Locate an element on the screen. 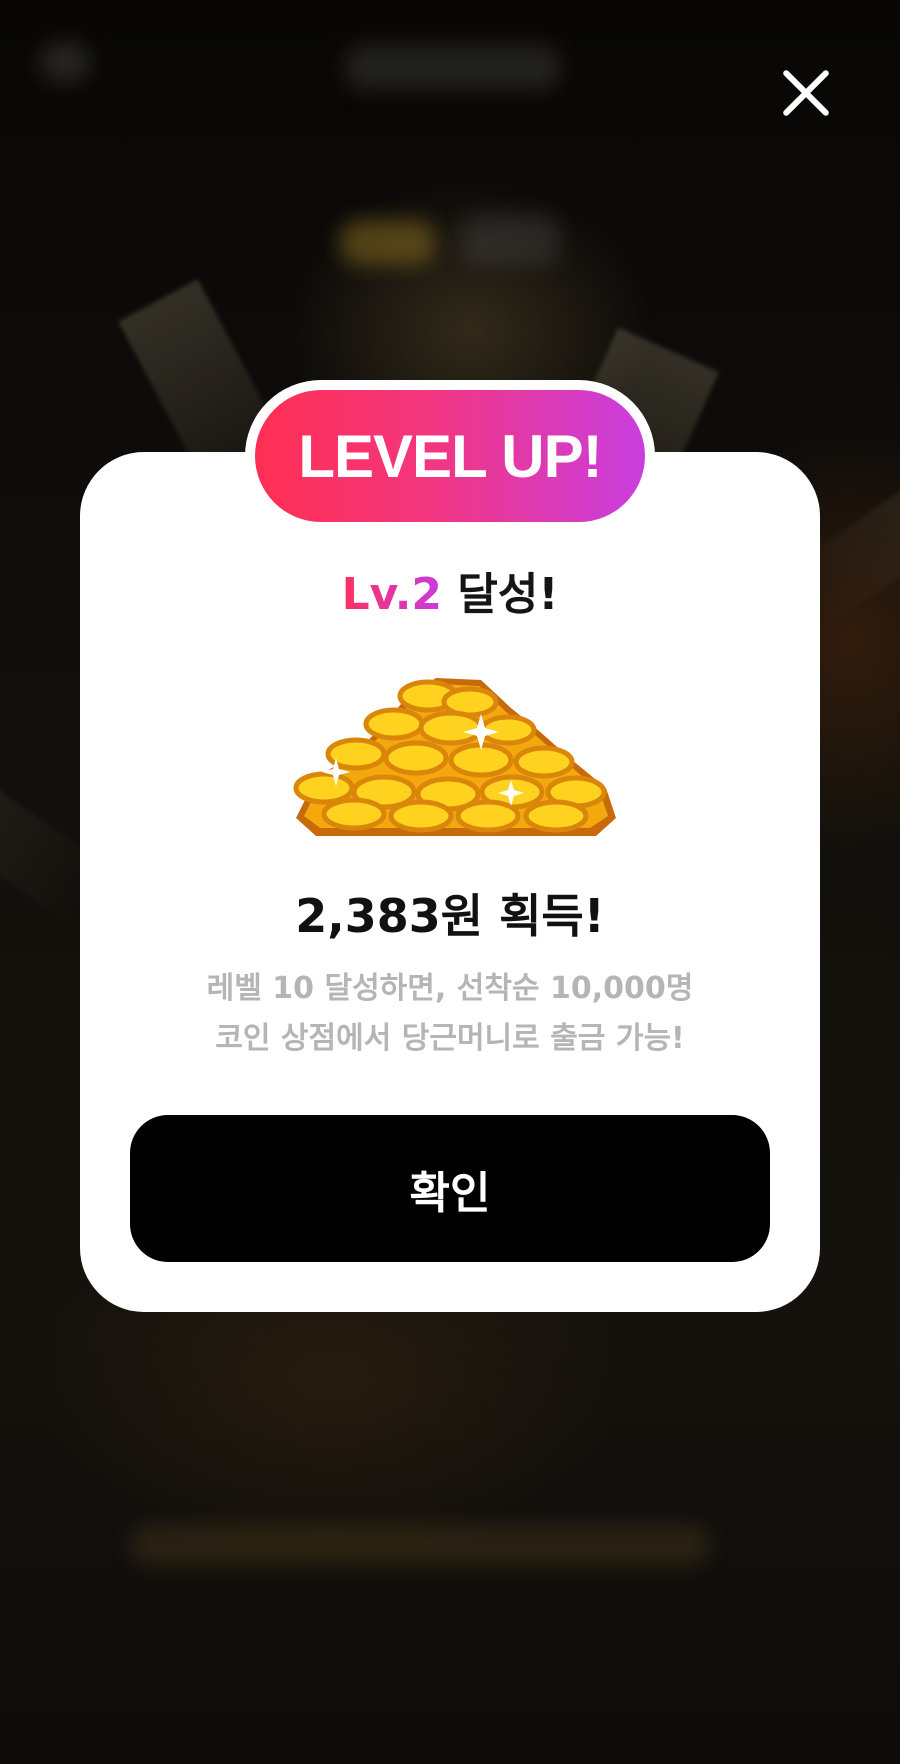 Image resolution: width=900 pixels, height=1764 pixels. description-line-2: 코인 상점에서 당근머니로 출금 가능! is located at coordinates (450, 1038).